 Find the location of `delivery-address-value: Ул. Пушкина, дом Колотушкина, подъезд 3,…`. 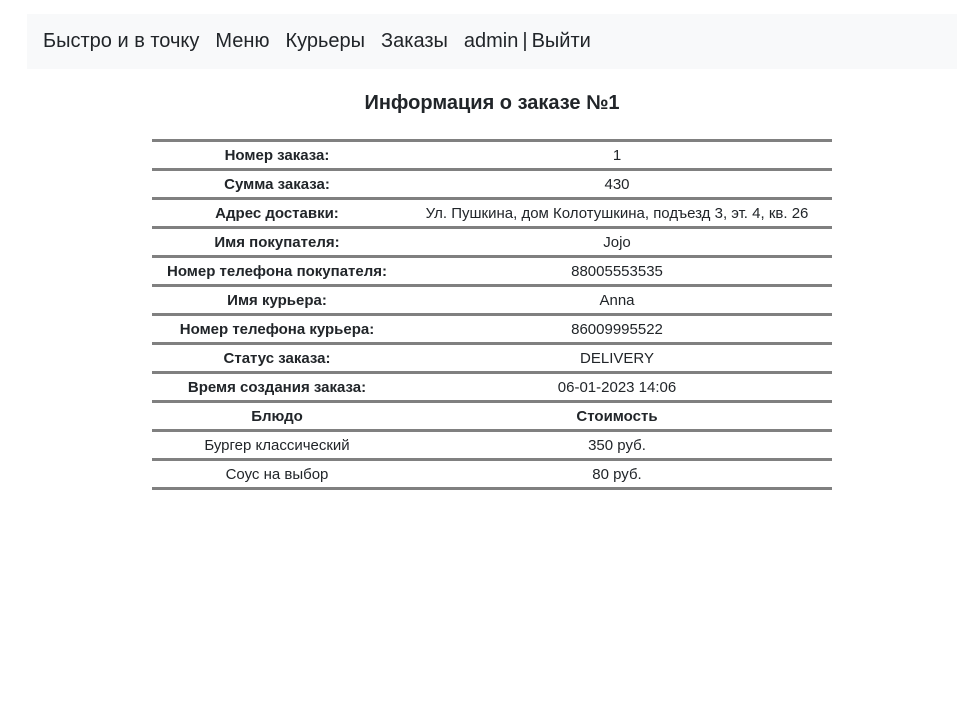

delivery-address-value: Ул. Пушкина, дом Колотушкина, подъезд 3,… is located at coordinates (617, 212).